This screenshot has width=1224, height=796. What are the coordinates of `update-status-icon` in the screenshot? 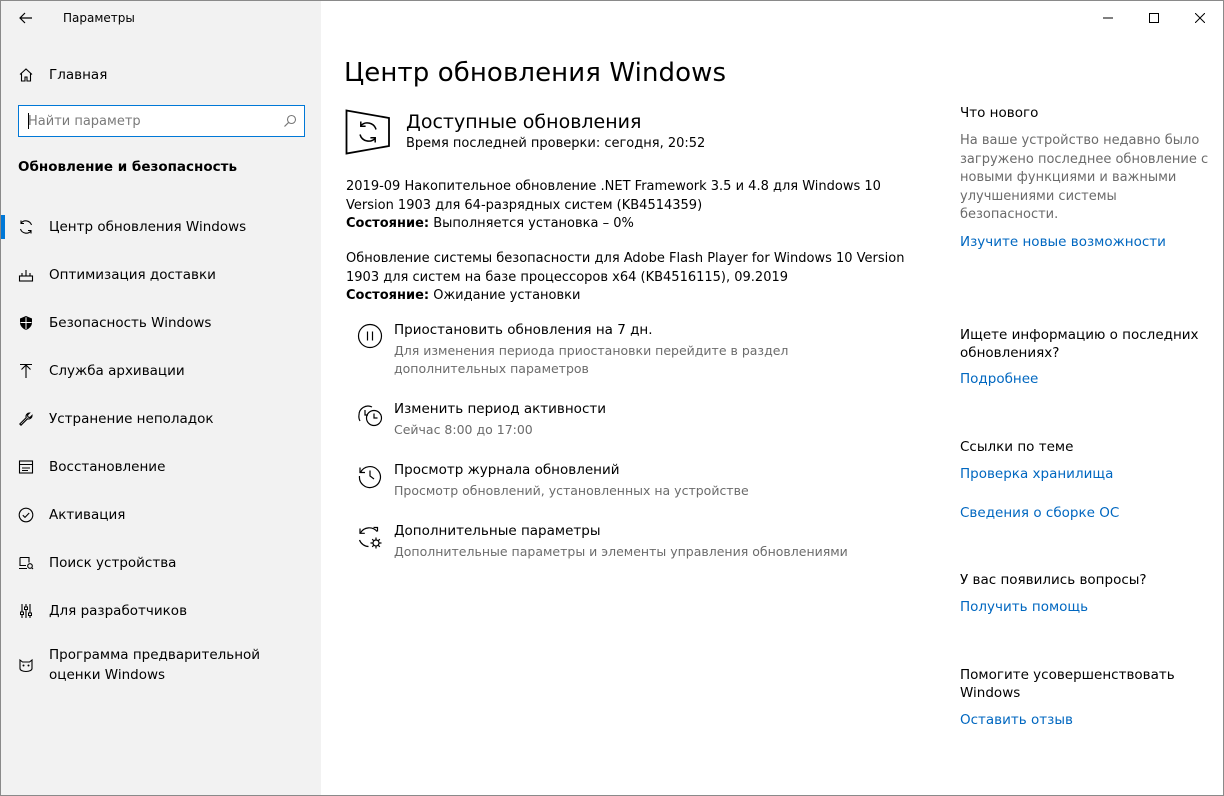 It's located at (367, 132).